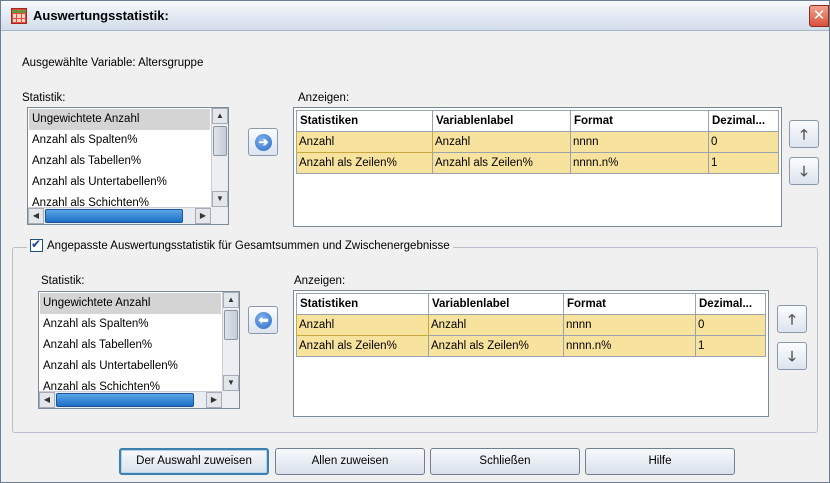 This screenshot has height=483, width=830. I want to click on custom-totals-checkbox, so click(36, 244).